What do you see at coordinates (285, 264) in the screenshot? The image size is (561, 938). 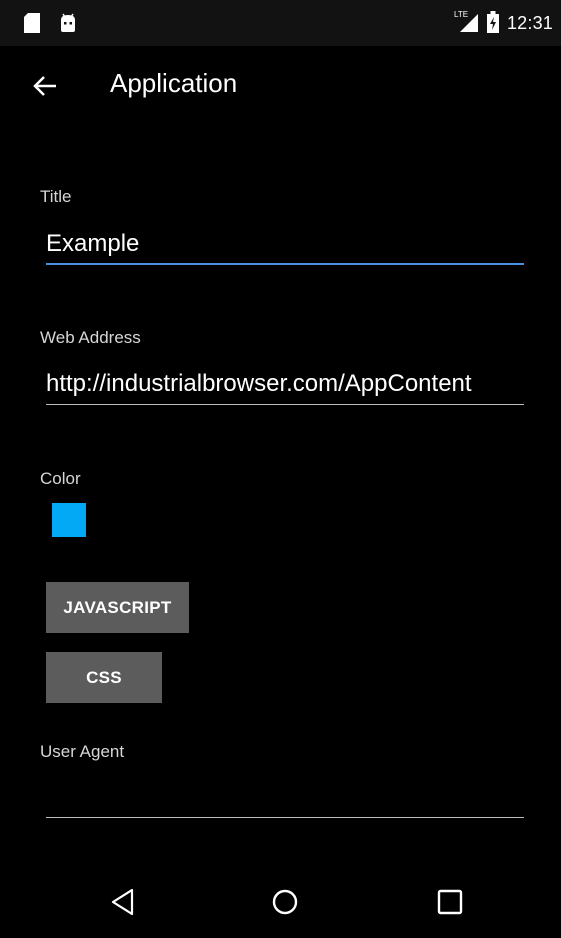 I see `title-field-underline` at bounding box center [285, 264].